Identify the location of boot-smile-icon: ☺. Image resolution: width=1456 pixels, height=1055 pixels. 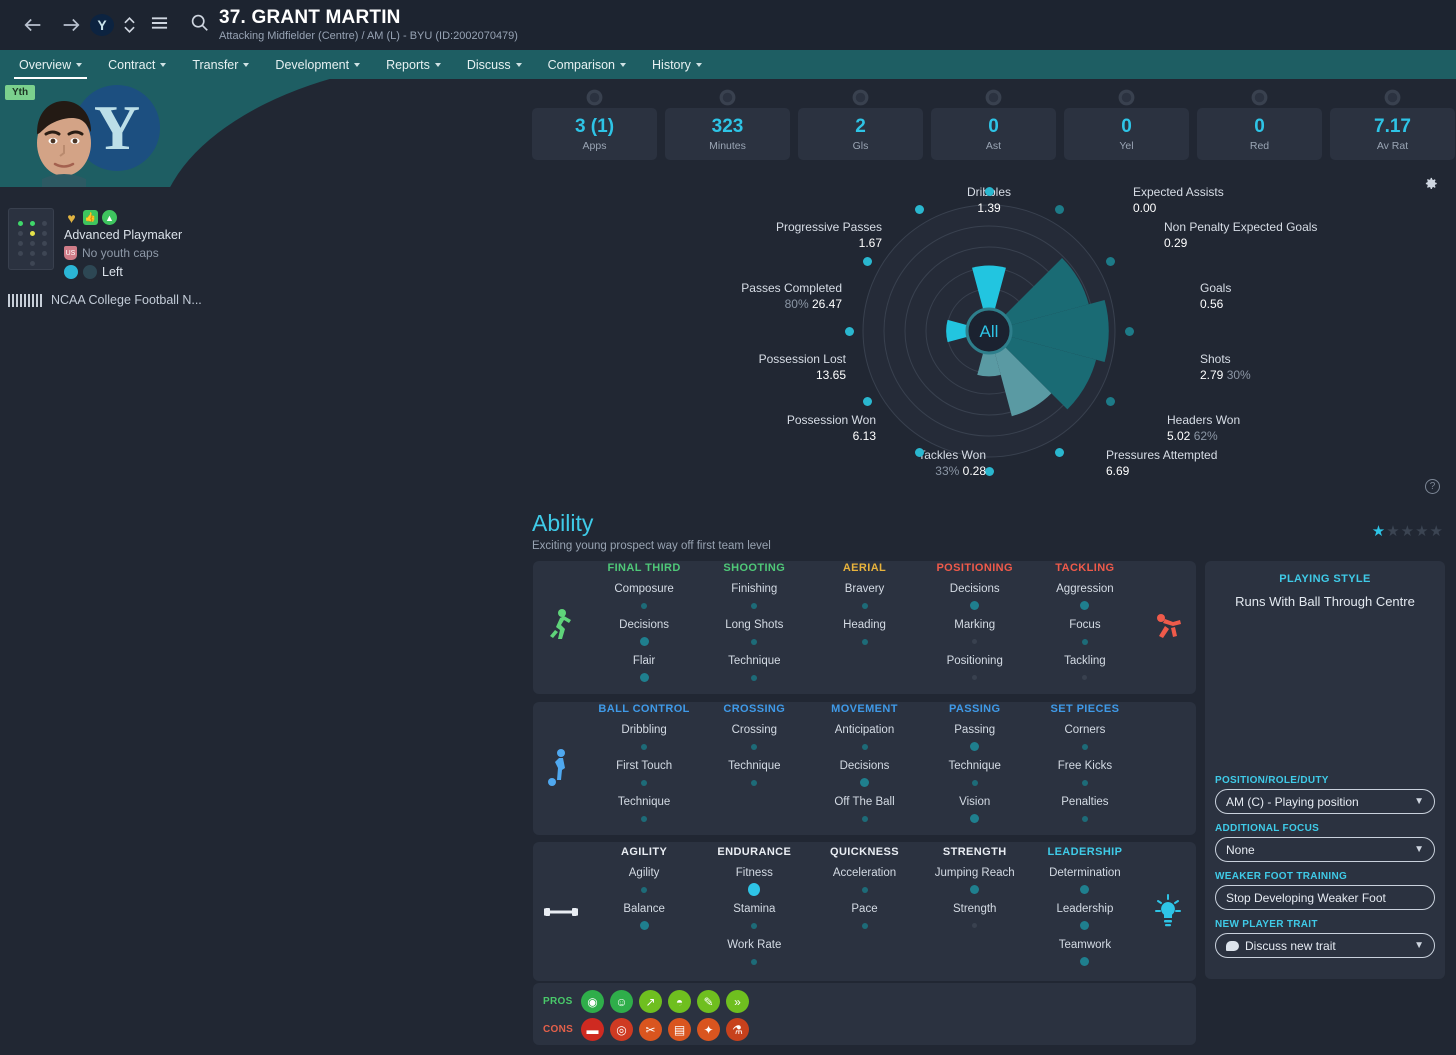
(621, 1001).